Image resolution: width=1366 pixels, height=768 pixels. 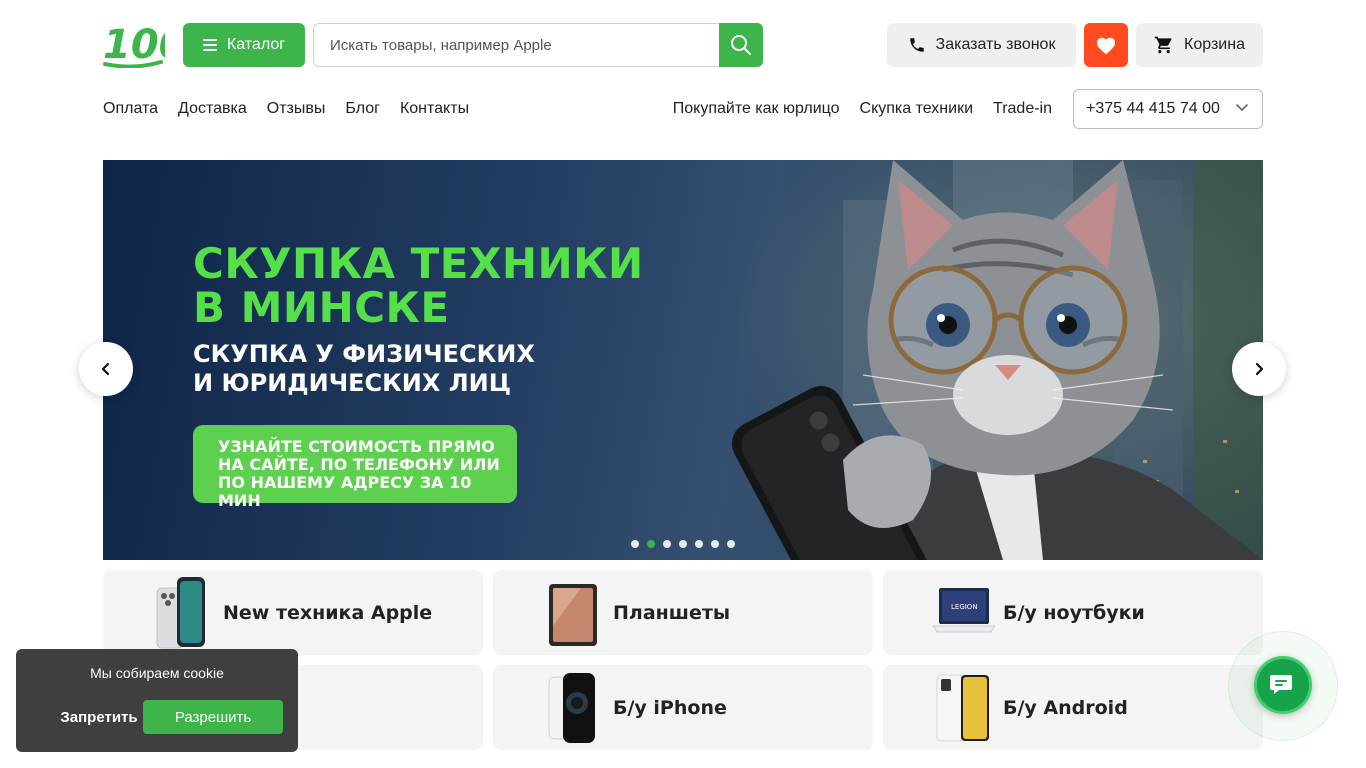 I want to click on cart-label: Корзина, so click(x=1214, y=44).